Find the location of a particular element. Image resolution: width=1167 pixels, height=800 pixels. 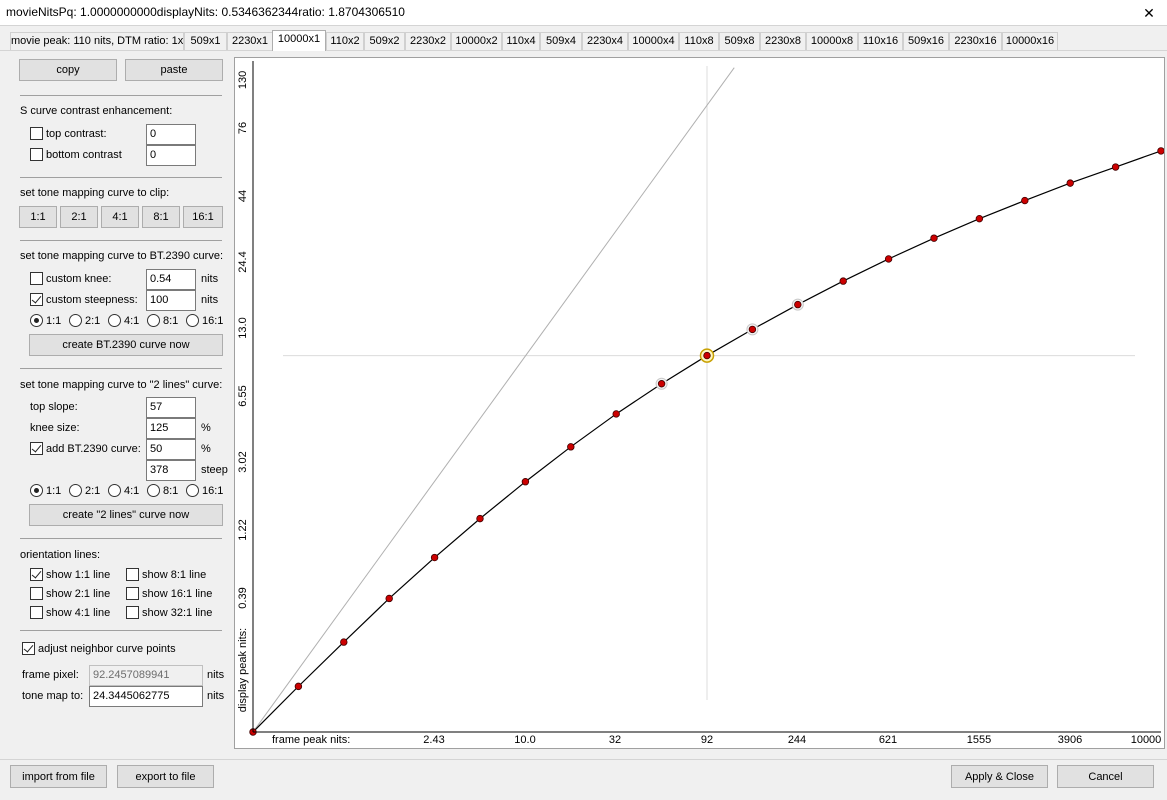

tab-10000x4: 10000x4 is located at coordinates (653, 41).